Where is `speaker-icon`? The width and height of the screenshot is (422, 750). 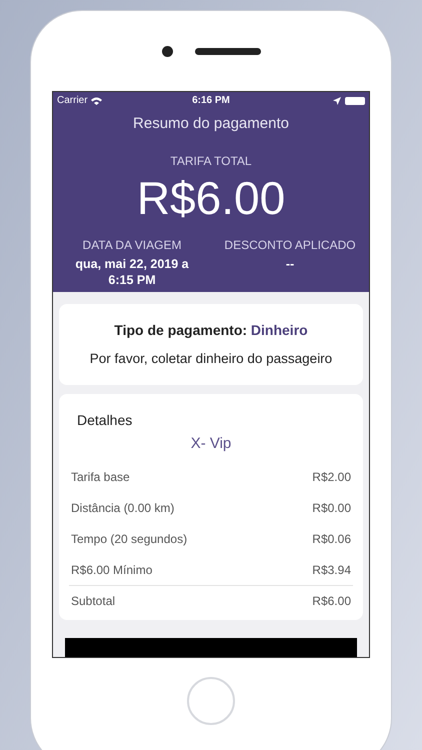 speaker-icon is located at coordinates (227, 51).